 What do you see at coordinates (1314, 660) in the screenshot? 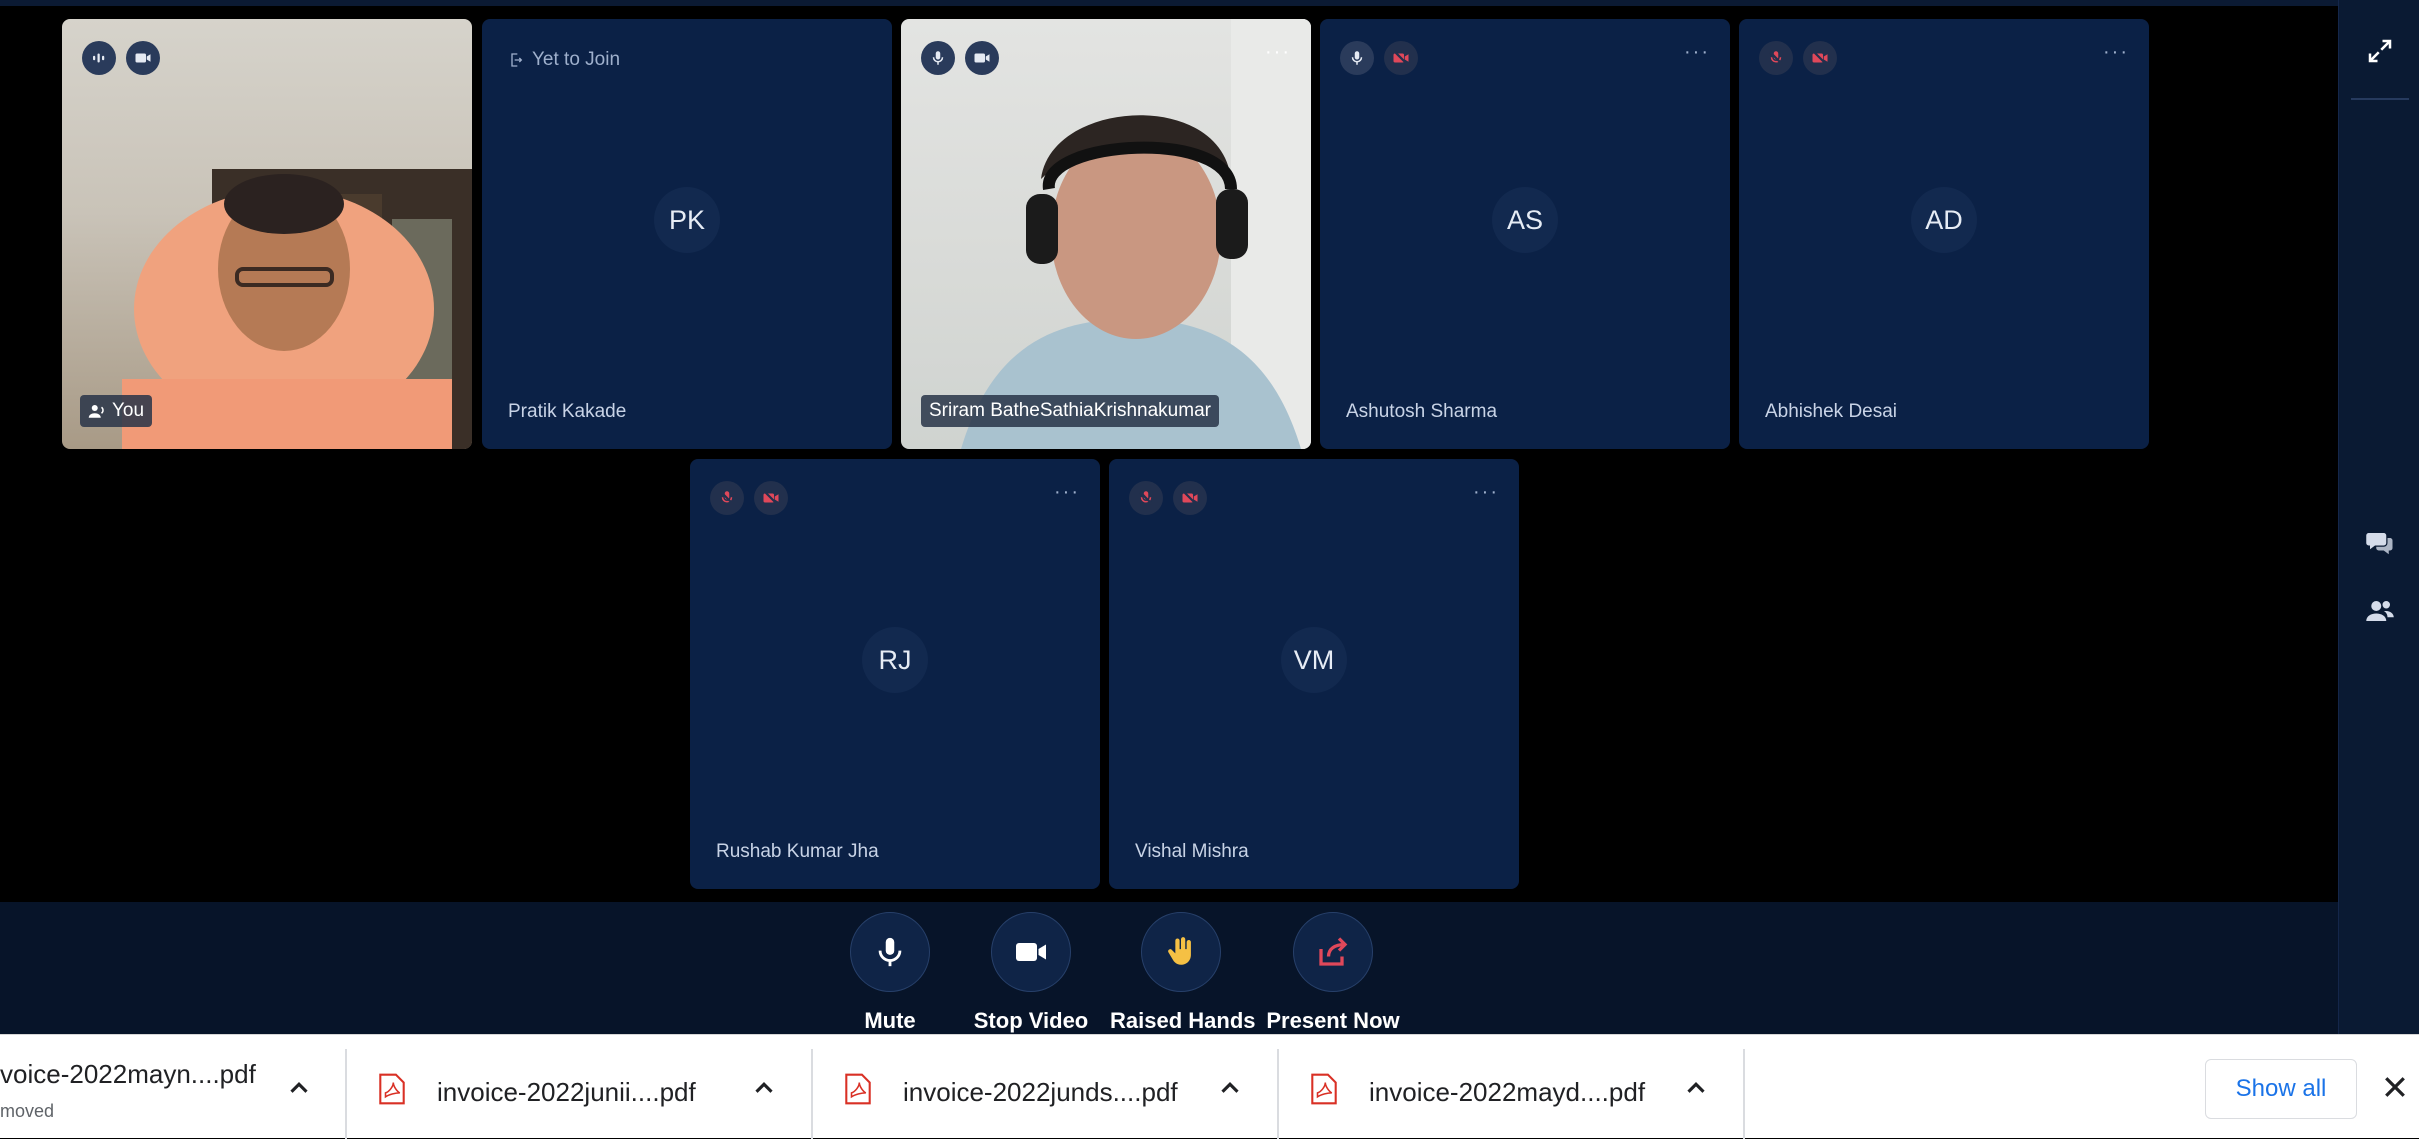
I see `avatar: VM` at bounding box center [1314, 660].